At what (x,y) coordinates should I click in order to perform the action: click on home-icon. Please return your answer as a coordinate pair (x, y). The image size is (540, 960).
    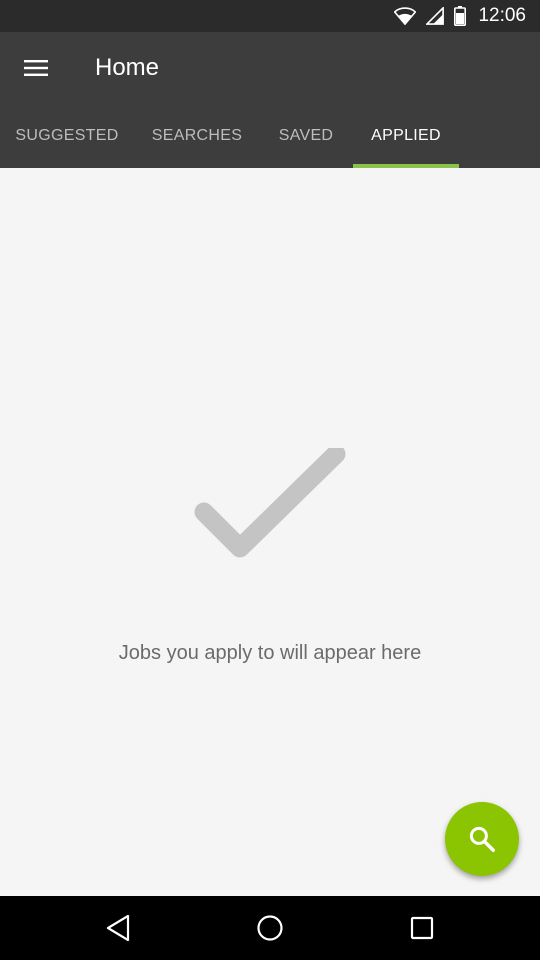
    Looking at the image, I should click on (270, 928).